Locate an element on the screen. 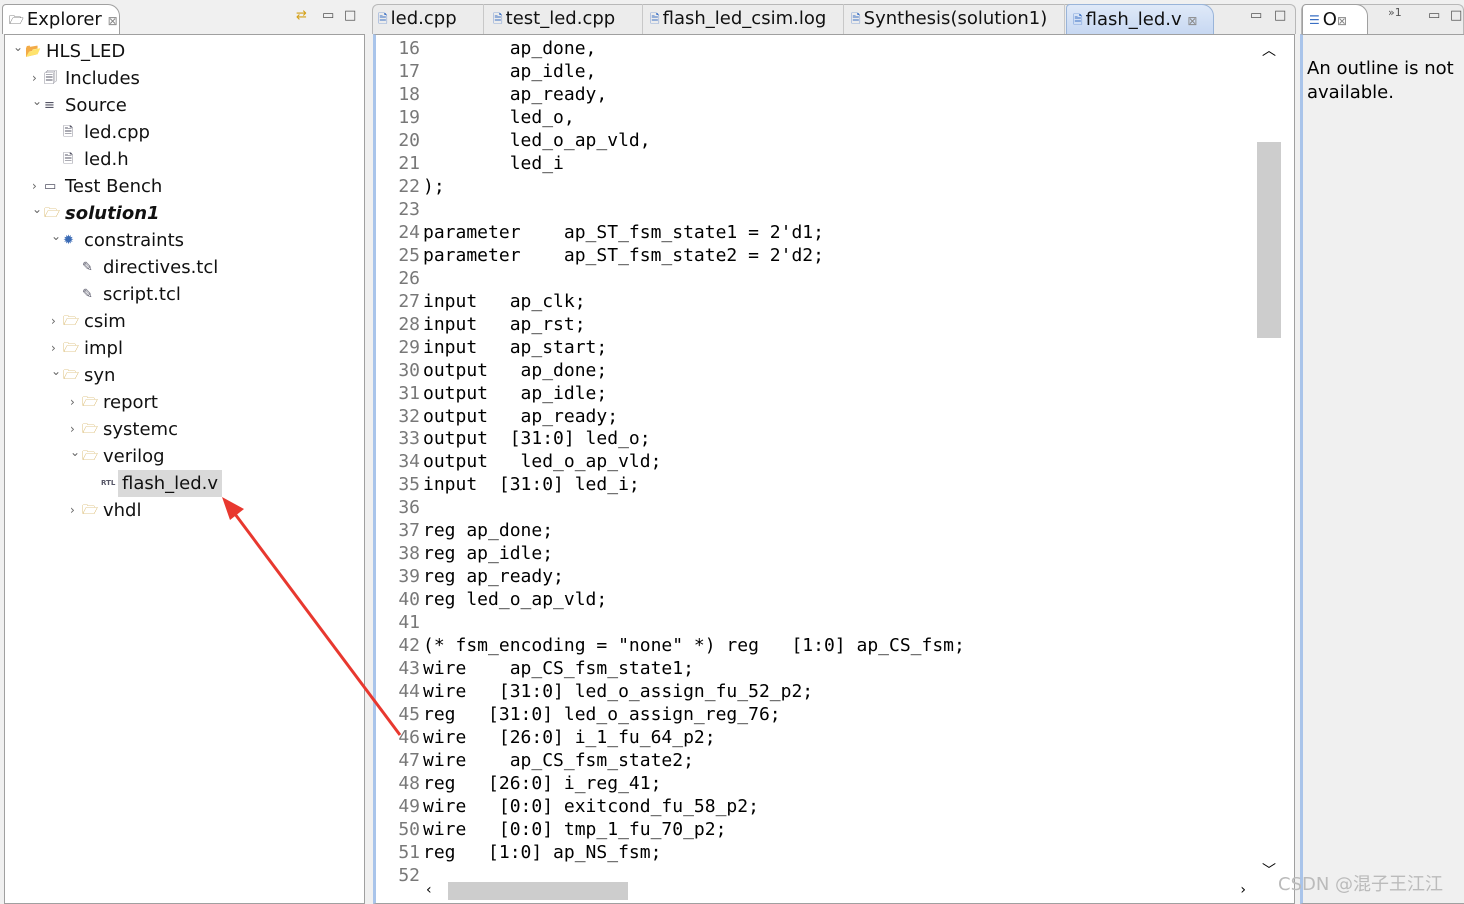 This screenshot has height=904, width=1464. annotation-arrow-line is located at coordinates (316, 622).